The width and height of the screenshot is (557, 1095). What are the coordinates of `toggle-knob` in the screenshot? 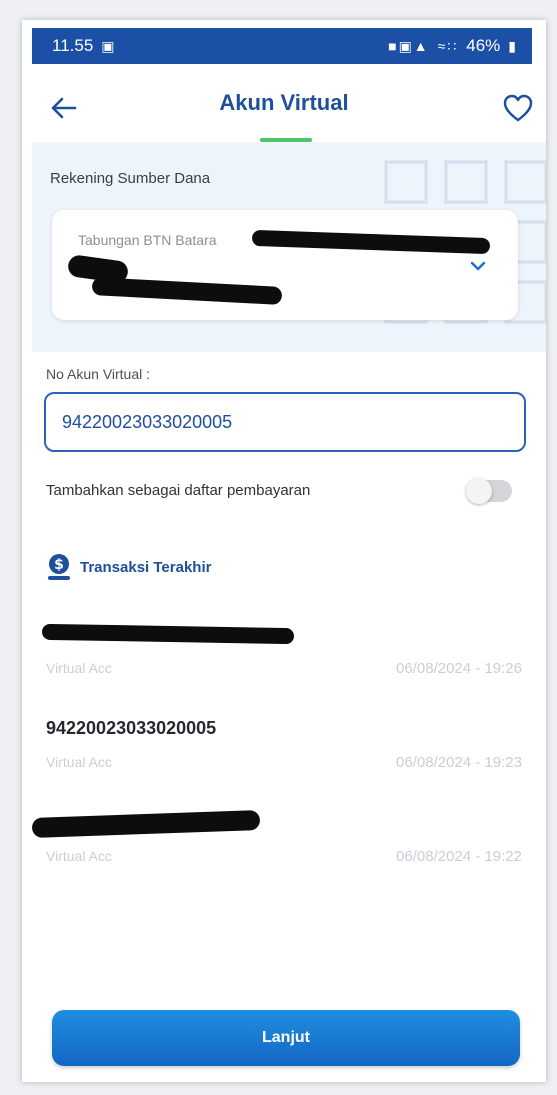 It's located at (479, 491).